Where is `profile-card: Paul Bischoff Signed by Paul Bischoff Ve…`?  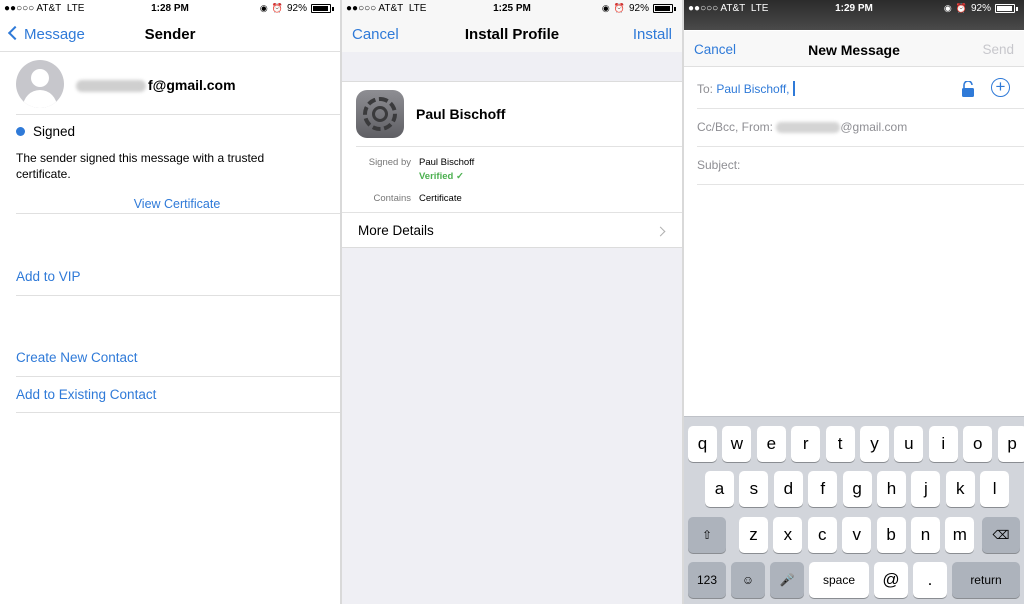
profile-card: Paul Bischoff Signed by Paul Bischoff Ve… is located at coordinates (512, 165).